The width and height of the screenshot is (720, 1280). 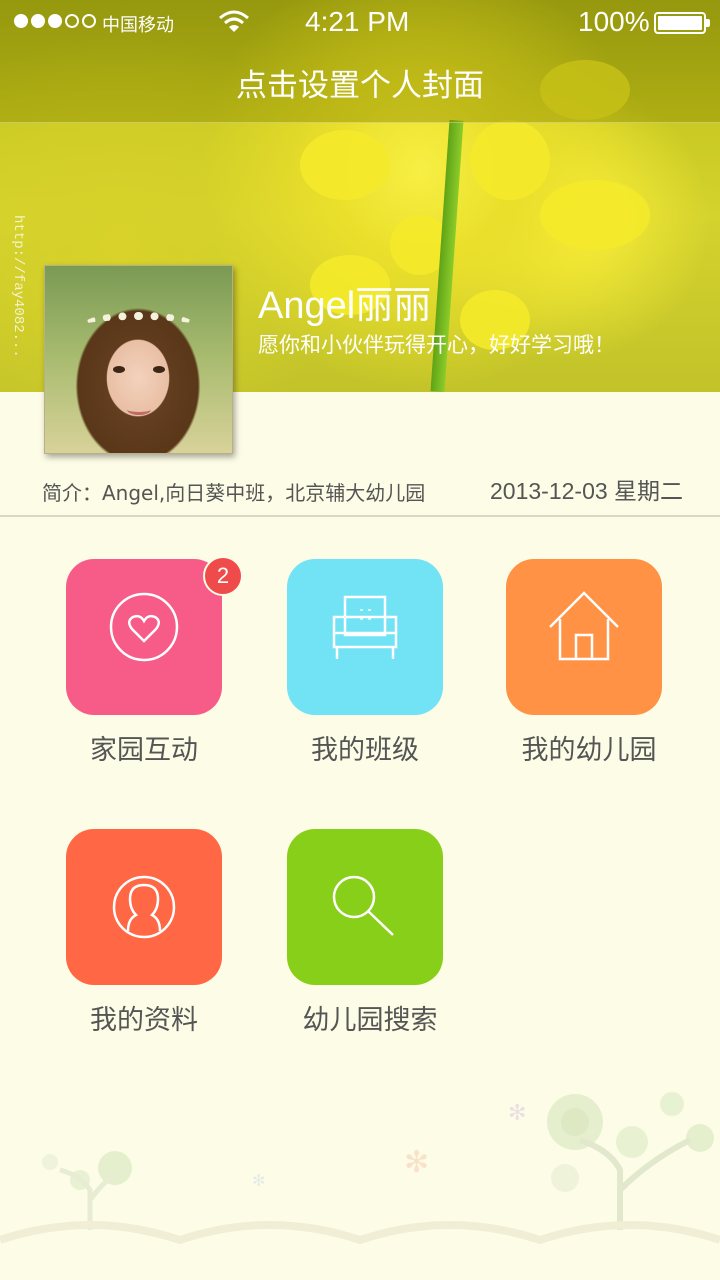 What do you see at coordinates (360, 516) in the screenshot?
I see `divider` at bounding box center [360, 516].